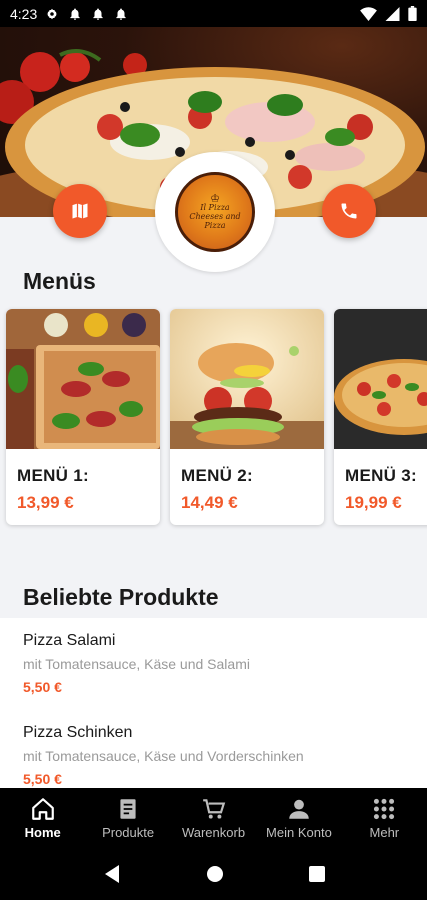 Image resolution: width=427 pixels, height=900 pixels. I want to click on battery-icon, so click(412, 13).